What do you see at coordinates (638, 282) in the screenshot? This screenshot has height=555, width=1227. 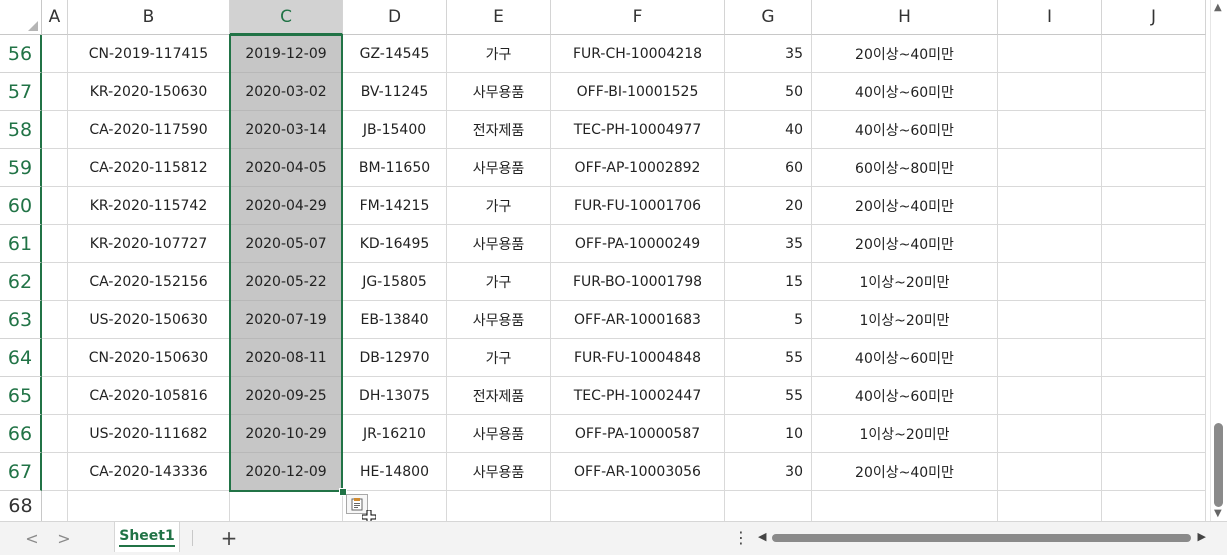 I see `cell-f62: FUR-BO-10001798` at bounding box center [638, 282].